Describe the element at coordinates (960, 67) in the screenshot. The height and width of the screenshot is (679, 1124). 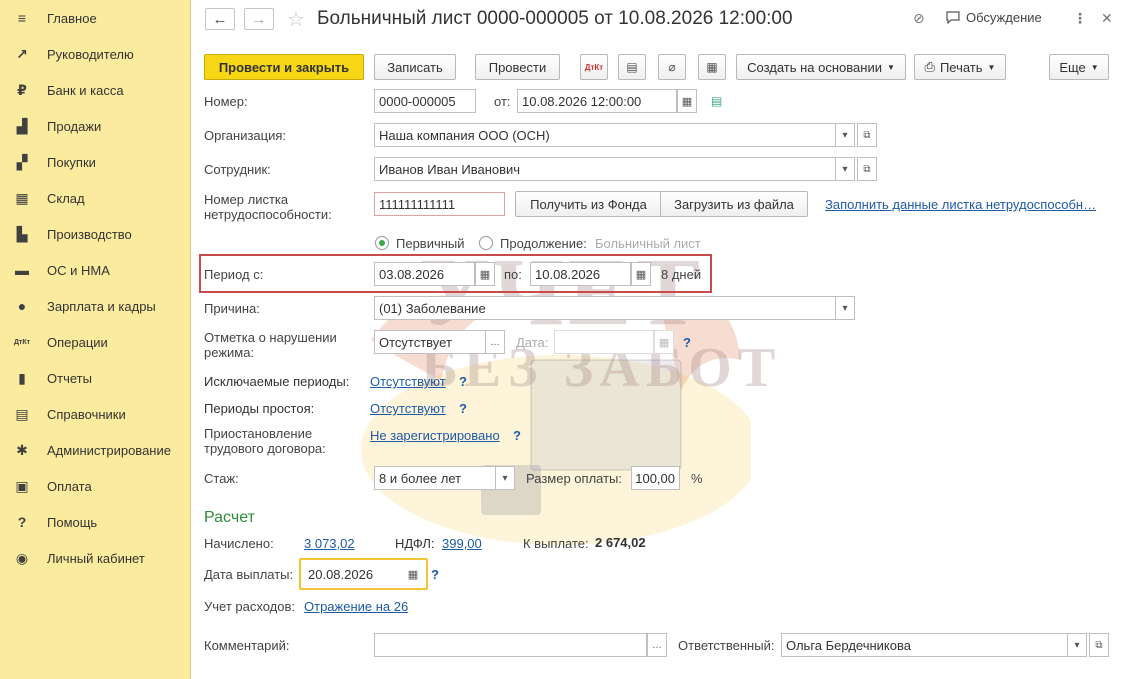
I see `print-button: ⎙ Печать ▼` at that location.